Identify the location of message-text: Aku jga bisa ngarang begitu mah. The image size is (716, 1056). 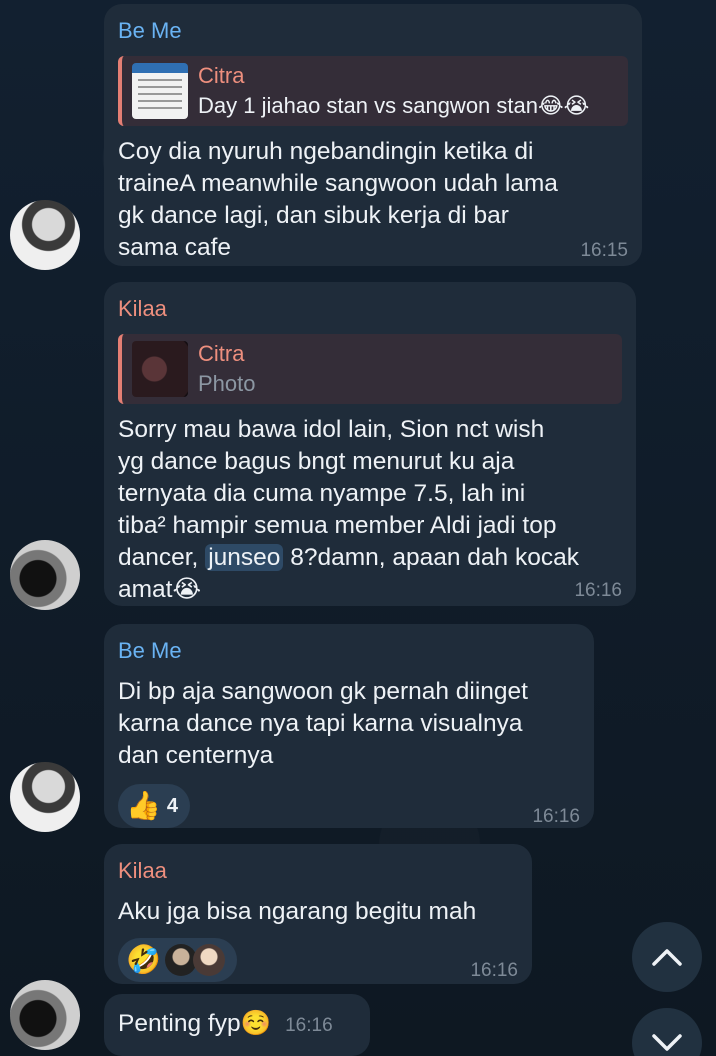
(297, 911).